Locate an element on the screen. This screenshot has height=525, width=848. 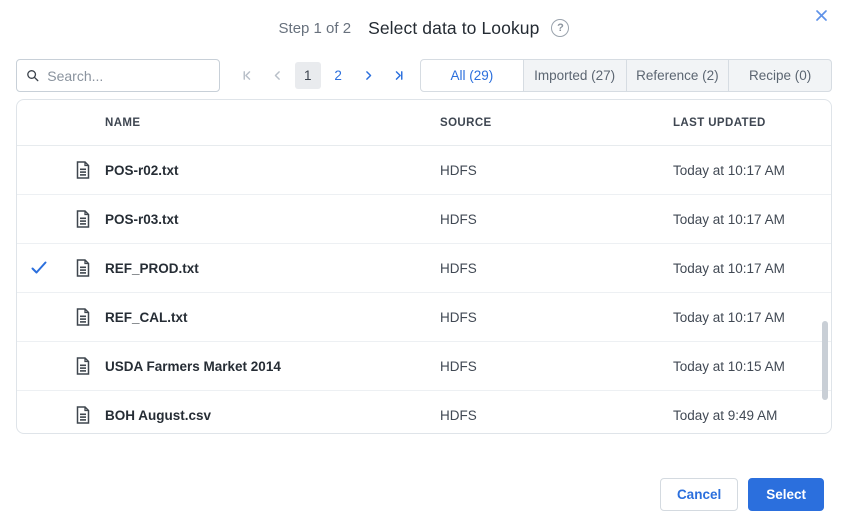
close-button is located at coordinates (821, 15).